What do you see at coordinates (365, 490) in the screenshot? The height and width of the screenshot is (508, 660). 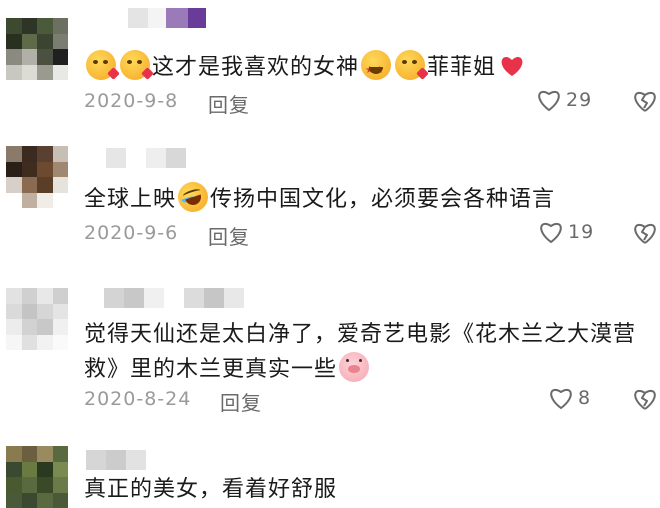 I see `comment-text: 真正的美女，看着好舒服` at bounding box center [365, 490].